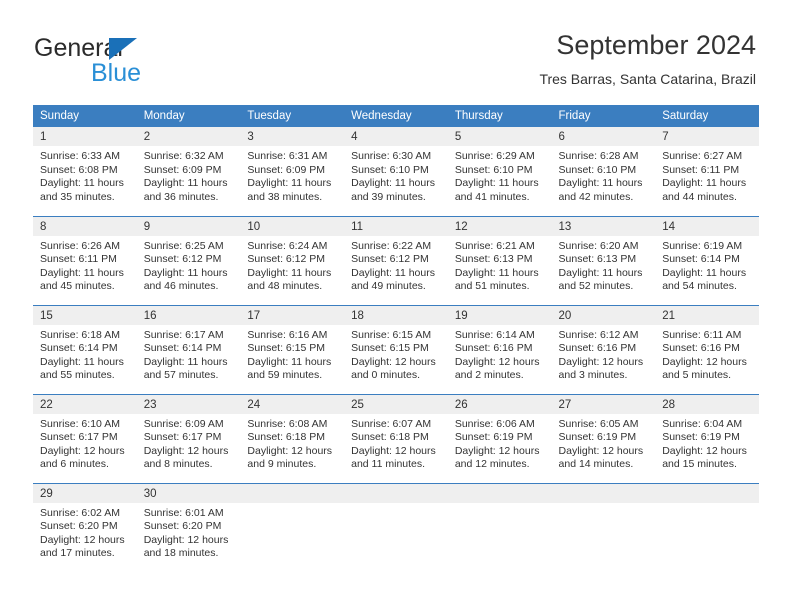 The height and width of the screenshot is (612, 792). Describe the element at coordinates (287, 156) in the screenshot. I see `sunrise-text: Sunrise: 6:31 AM` at that location.